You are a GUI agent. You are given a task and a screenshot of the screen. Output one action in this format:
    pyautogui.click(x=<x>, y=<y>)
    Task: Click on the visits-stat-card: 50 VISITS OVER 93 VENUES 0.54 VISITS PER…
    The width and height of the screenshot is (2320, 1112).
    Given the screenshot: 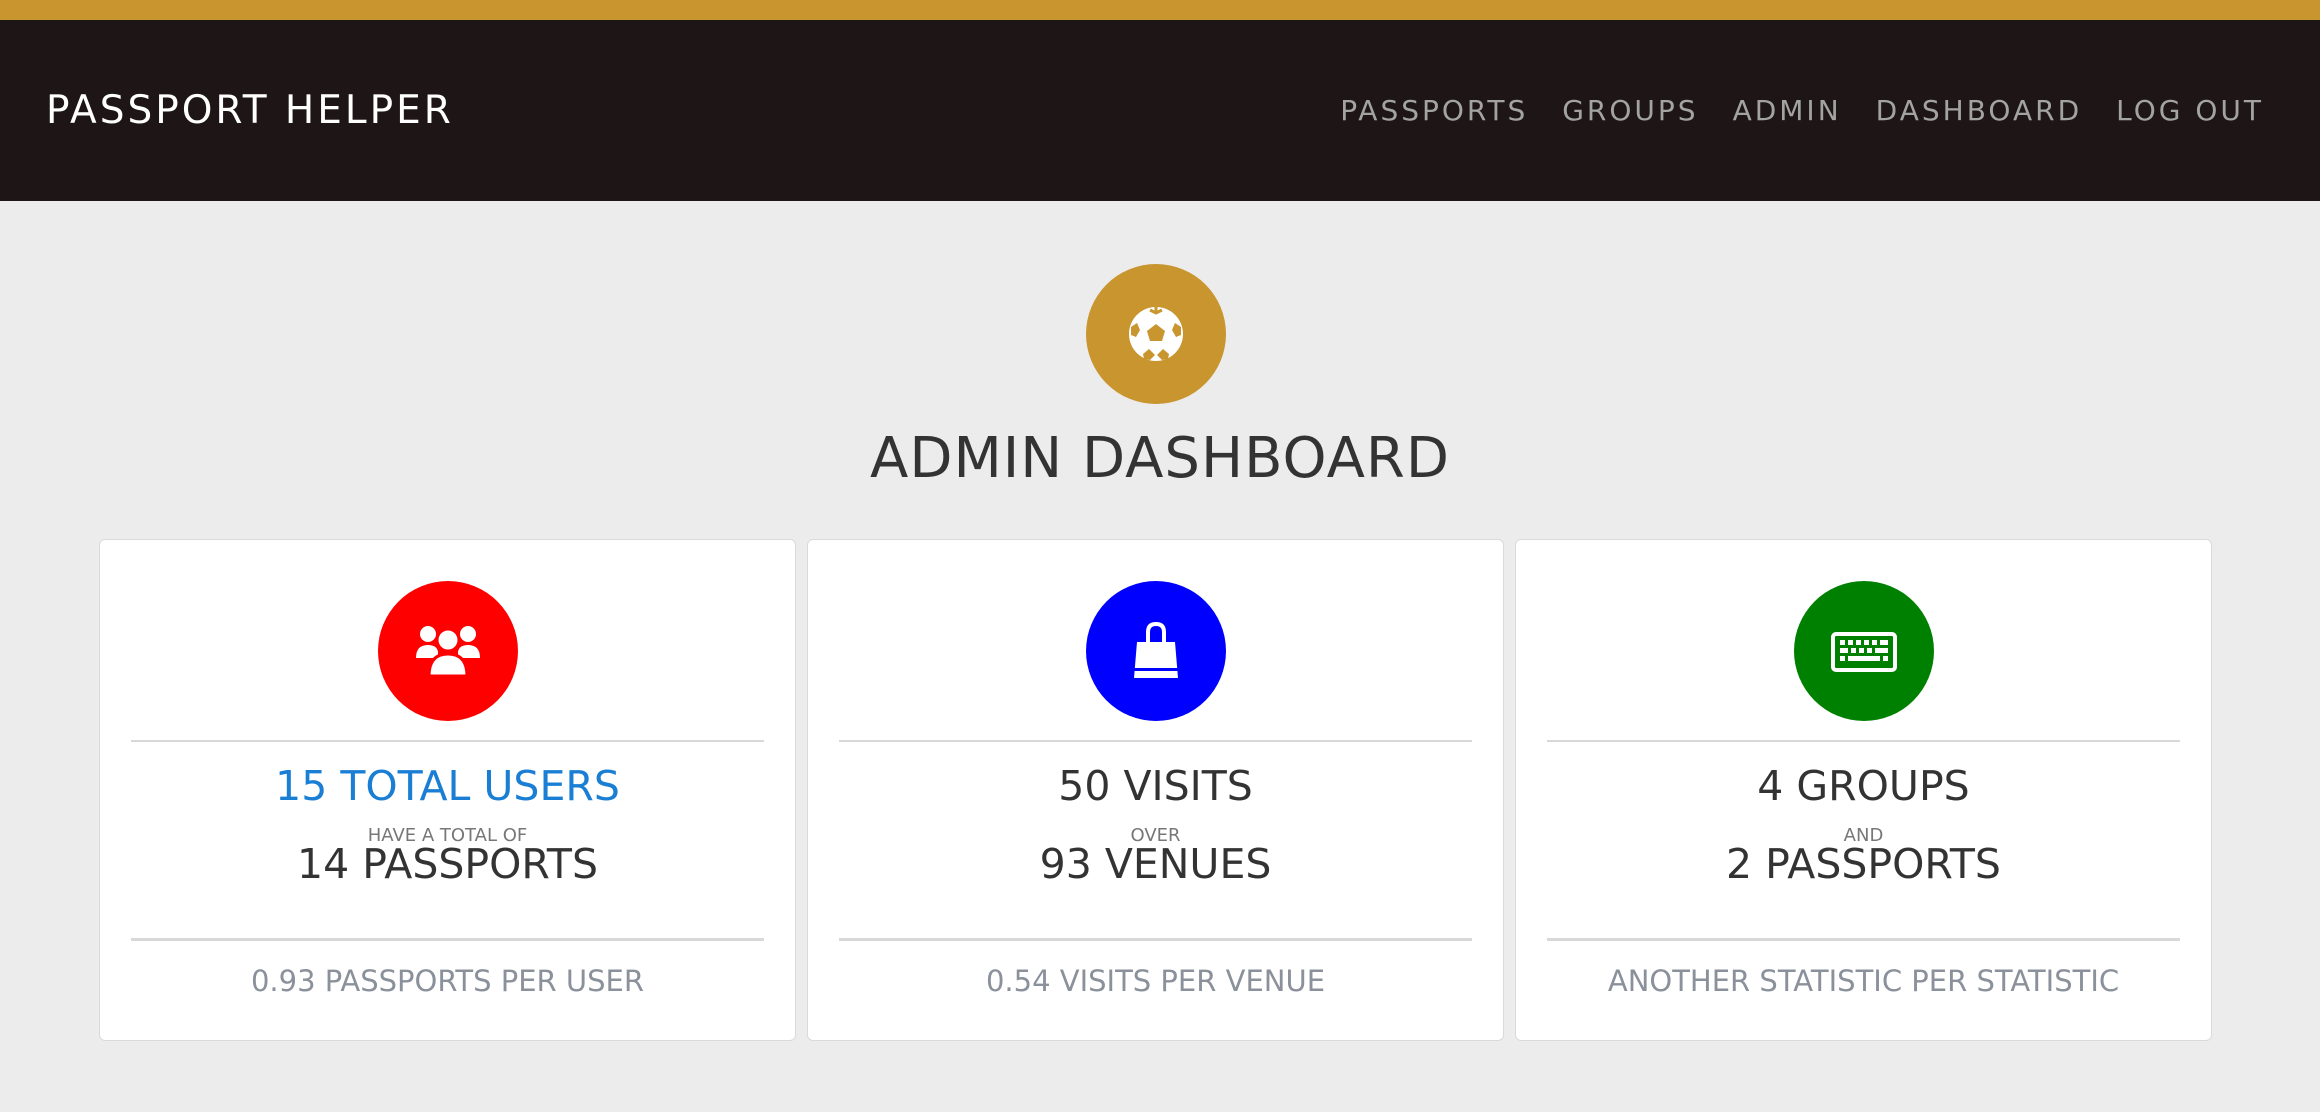 What is the action you would take?
    pyautogui.click(x=1155, y=790)
    